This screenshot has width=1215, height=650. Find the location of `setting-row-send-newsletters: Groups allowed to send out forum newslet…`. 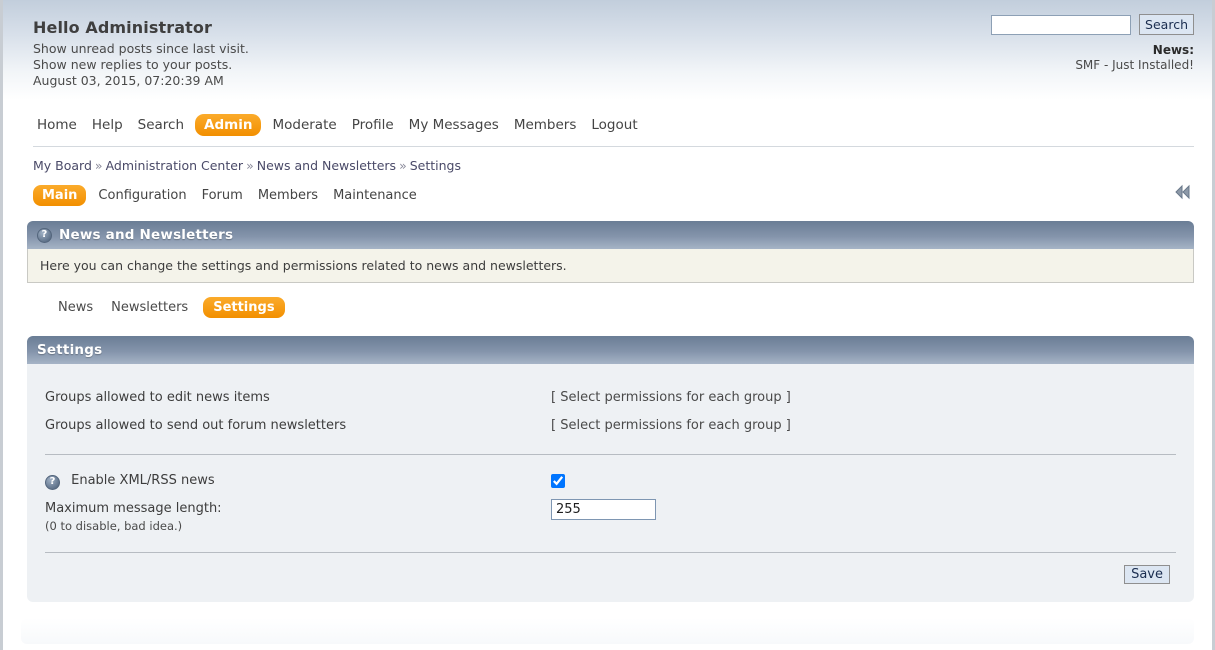

setting-row-send-newsletters: Groups allowed to send out forum newslet… is located at coordinates (610, 426).